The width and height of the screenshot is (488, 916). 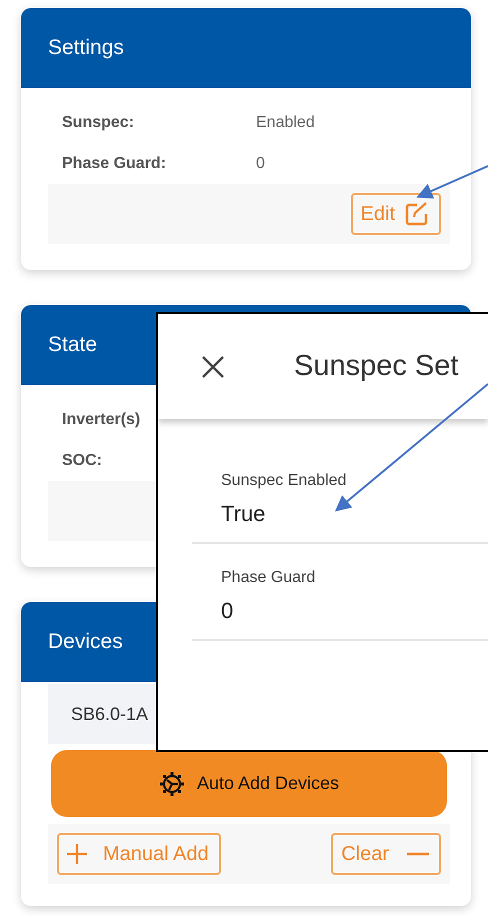 What do you see at coordinates (99, 122) in the screenshot?
I see `field-label: Sunspec:` at bounding box center [99, 122].